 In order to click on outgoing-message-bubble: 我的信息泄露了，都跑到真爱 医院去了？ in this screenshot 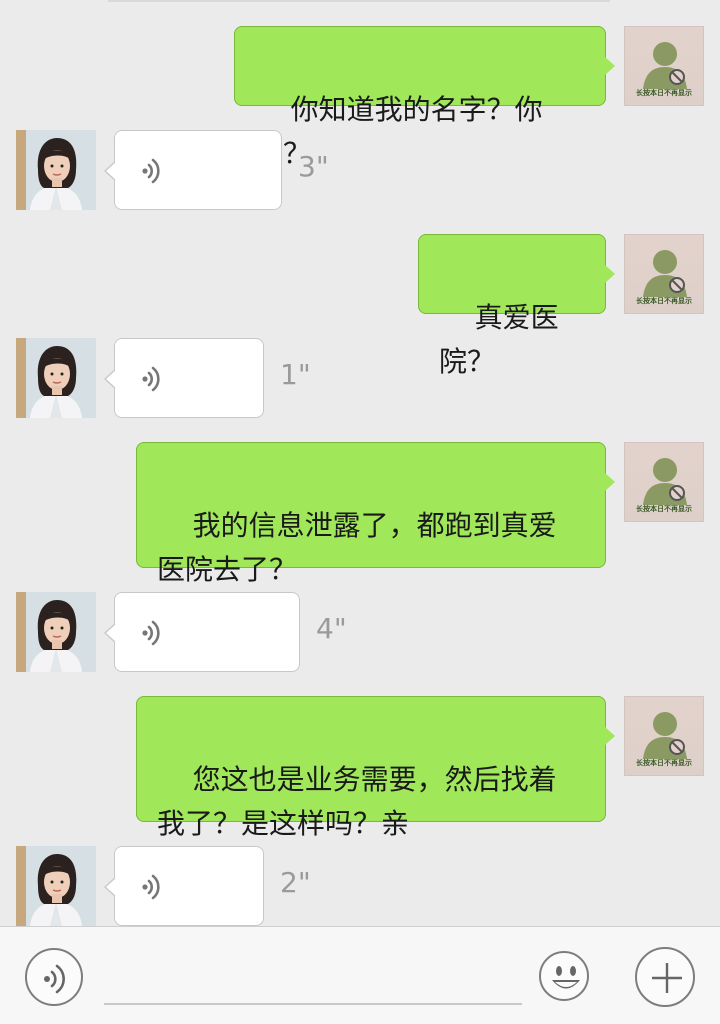, I will do `click(375, 514)`.